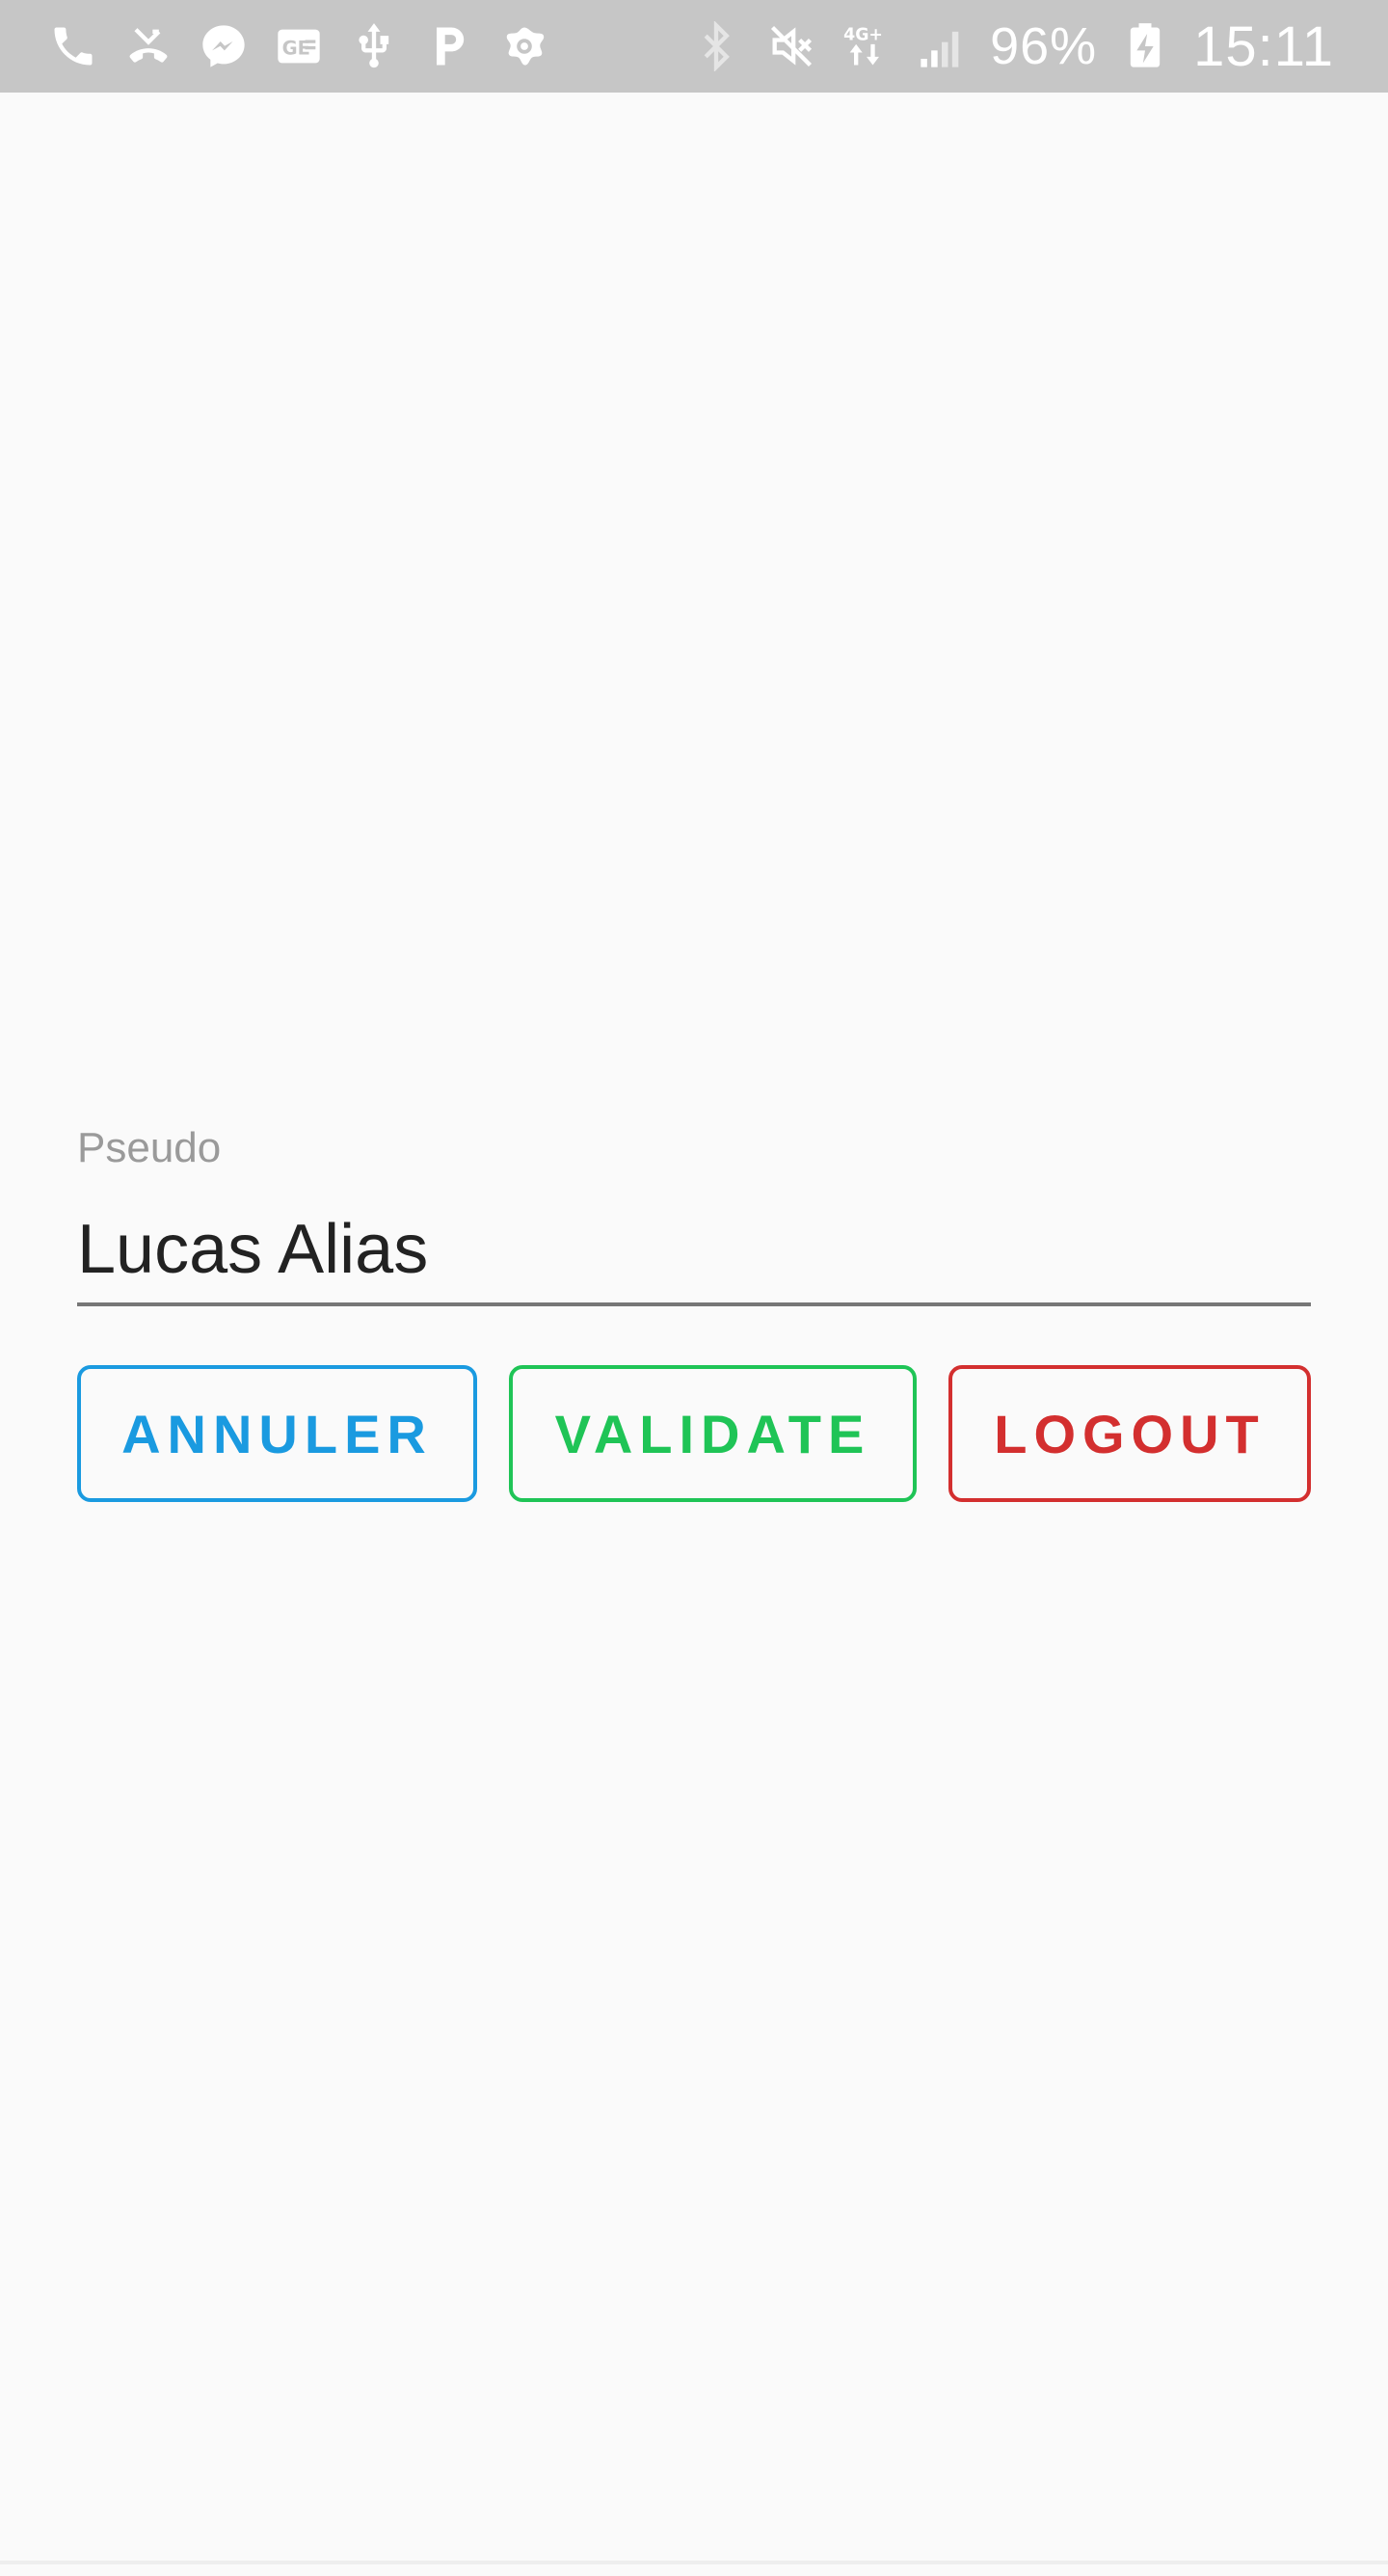 The height and width of the screenshot is (2576, 1388). I want to click on usb-icon, so click(374, 46).